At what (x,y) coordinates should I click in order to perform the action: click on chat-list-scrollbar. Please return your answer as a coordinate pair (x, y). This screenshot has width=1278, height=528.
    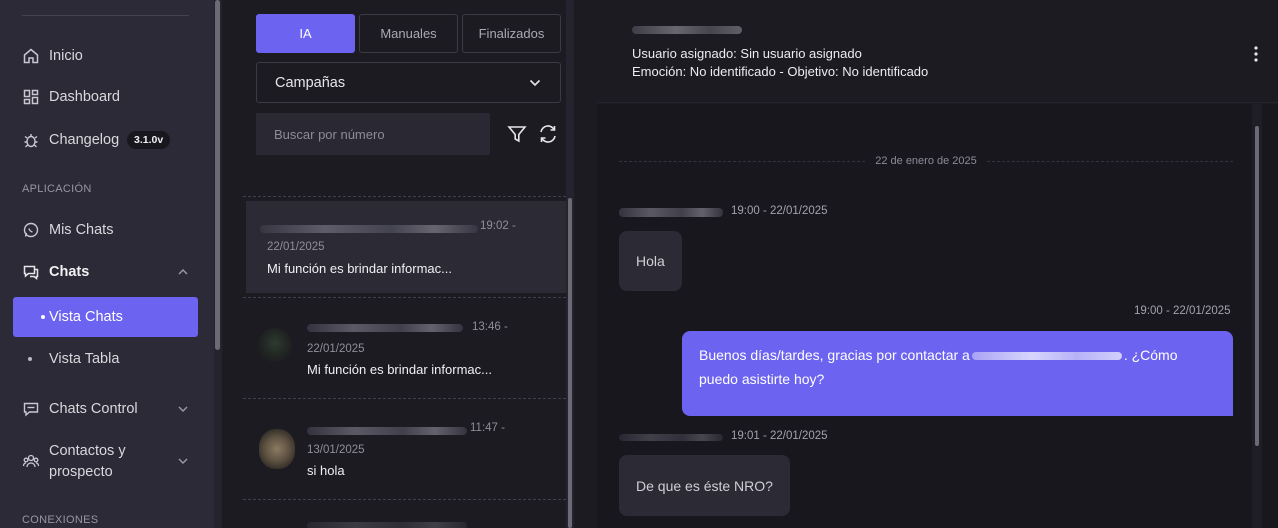
    Looking at the image, I should click on (570, 363).